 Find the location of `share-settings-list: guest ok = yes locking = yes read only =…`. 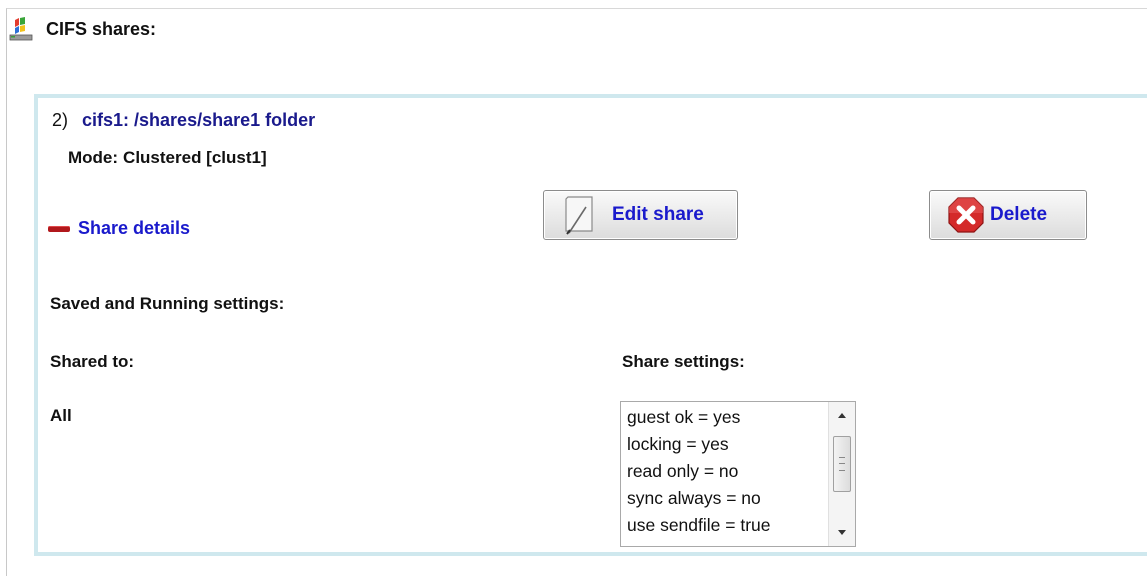

share-settings-list: guest ok = yes locking = yes read only =… is located at coordinates (724, 470).